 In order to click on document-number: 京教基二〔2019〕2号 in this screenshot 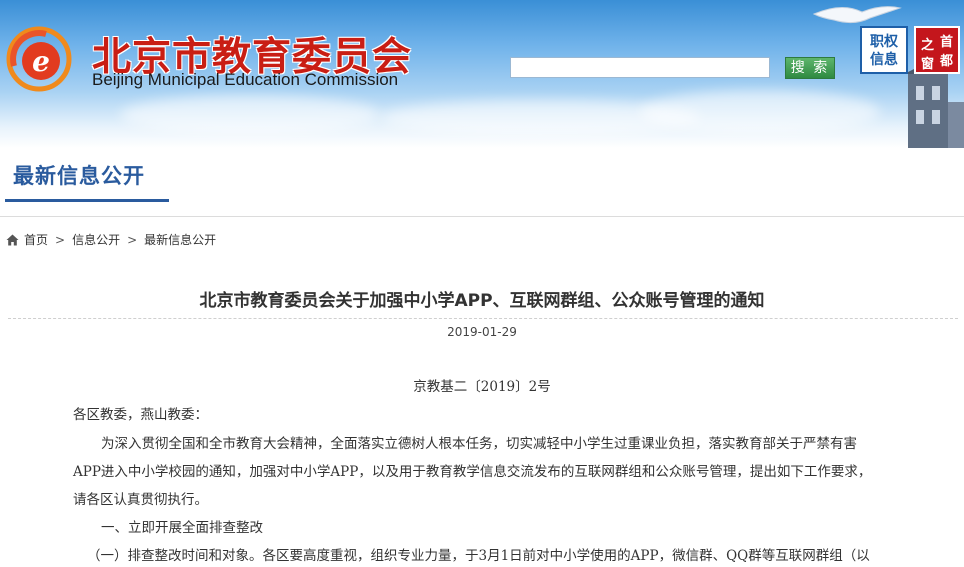, I will do `click(482, 387)`.